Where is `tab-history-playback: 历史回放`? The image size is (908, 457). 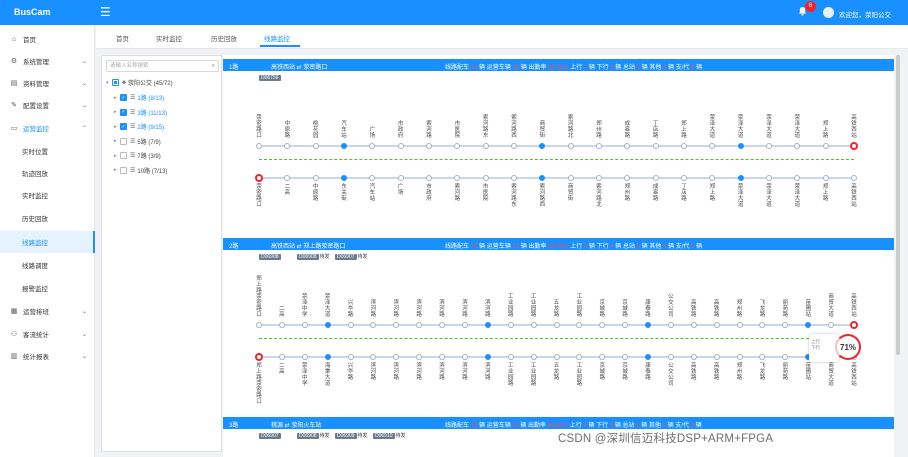 tab-history-playback: 历史回放 is located at coordinates (224, 38).